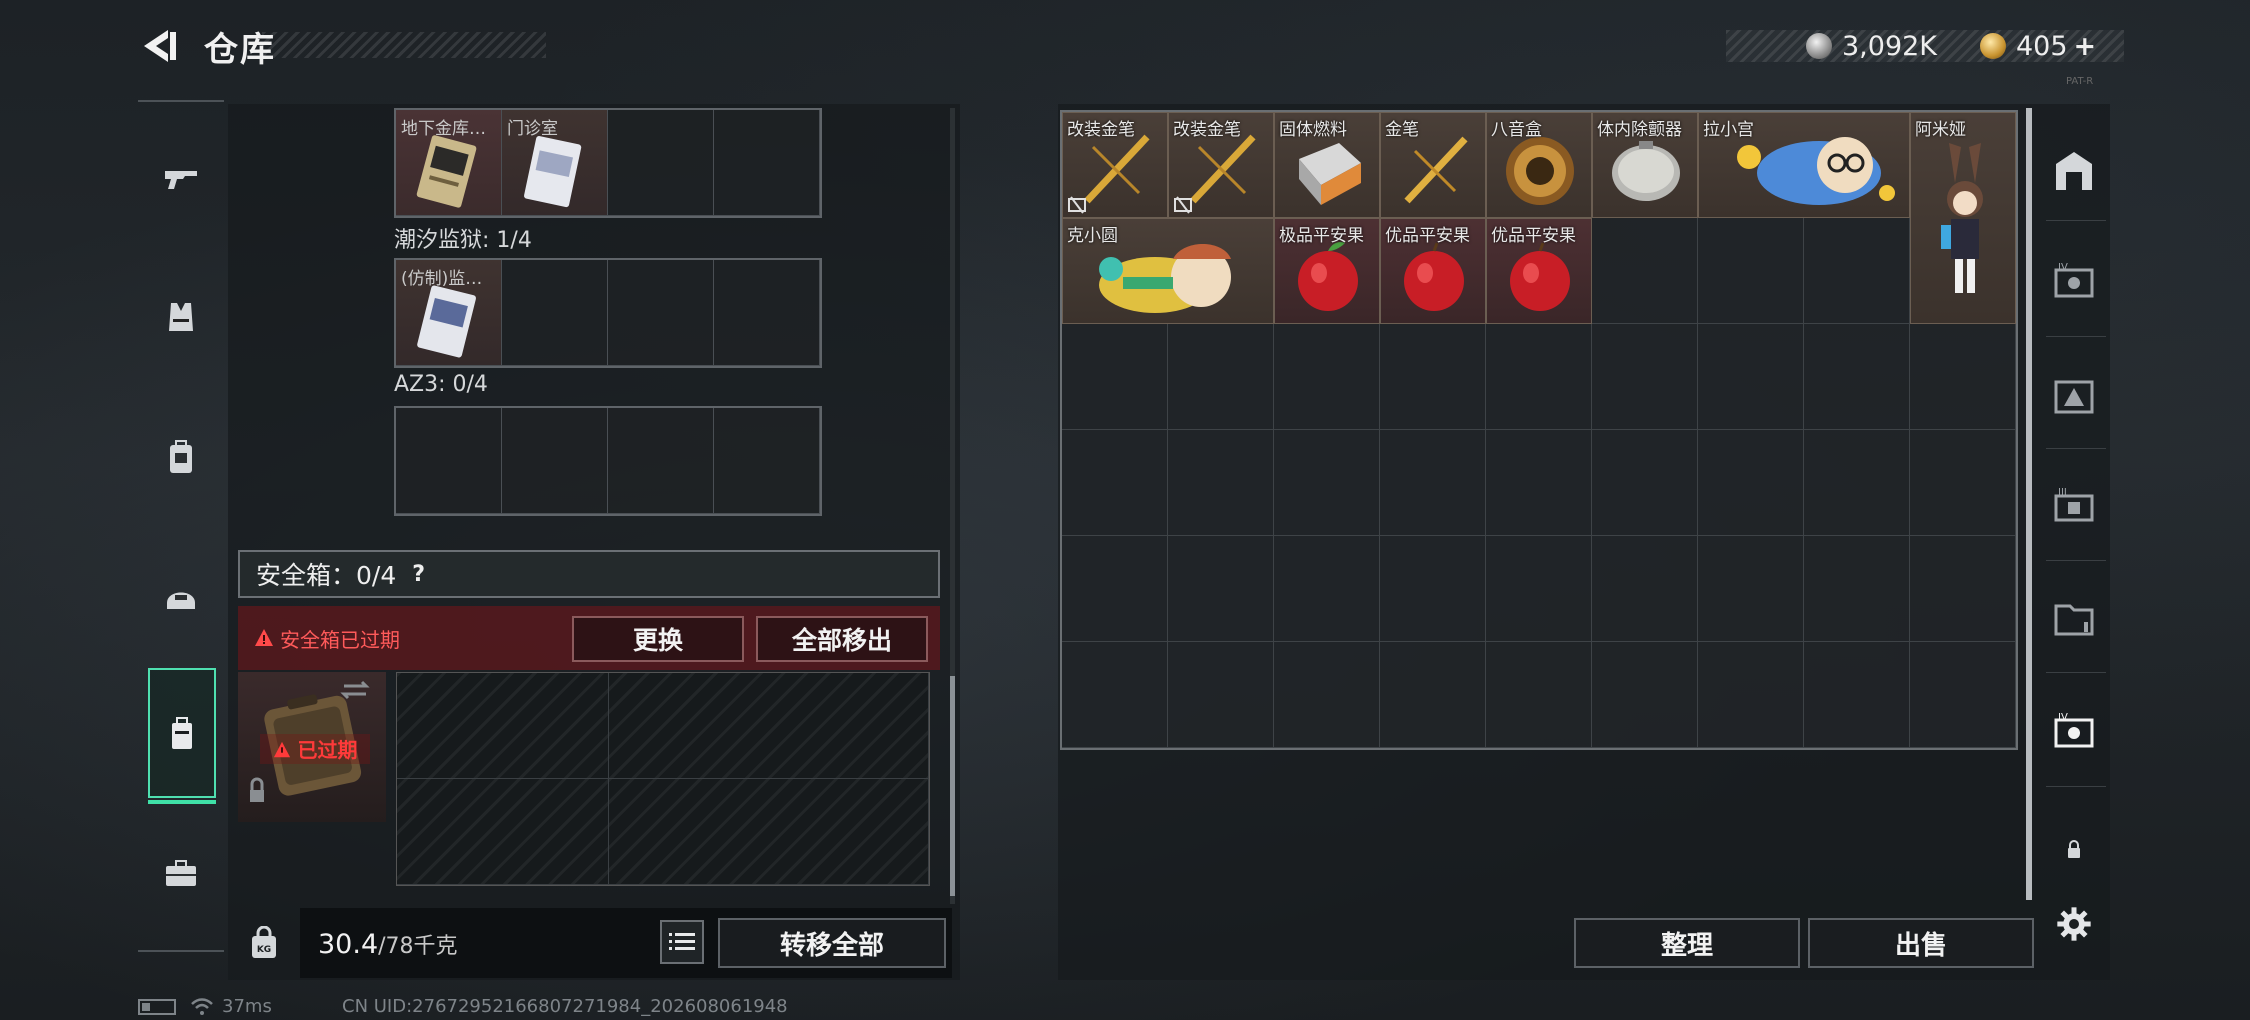 The width and height of the screenshot is (2250, 1020). What do you see at coordinates (832, 943) in the screenshot?
I see `transfer-all-button: 转移全部` at bounding box center [832, 943].